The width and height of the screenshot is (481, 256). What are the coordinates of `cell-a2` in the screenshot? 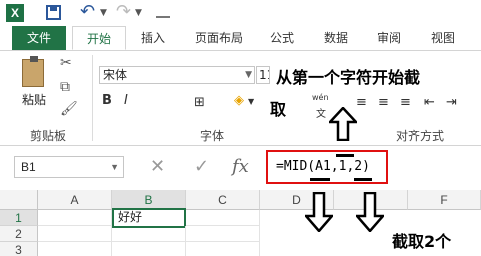 It's located at (75, 234).